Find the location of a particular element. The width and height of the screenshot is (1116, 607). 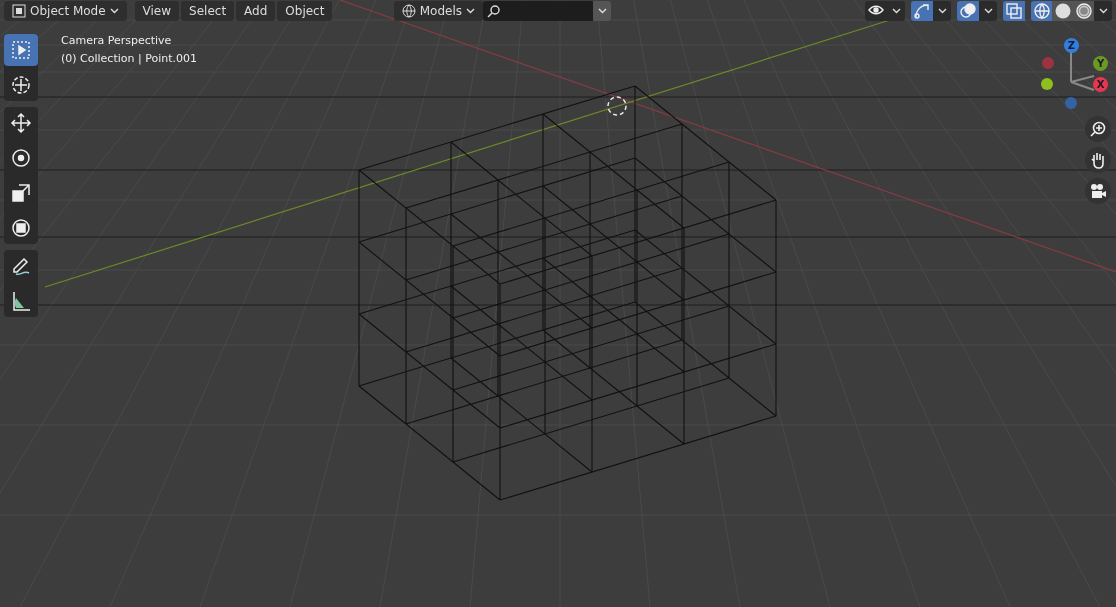

crosshair-icon is located at coordinates (21, 85).